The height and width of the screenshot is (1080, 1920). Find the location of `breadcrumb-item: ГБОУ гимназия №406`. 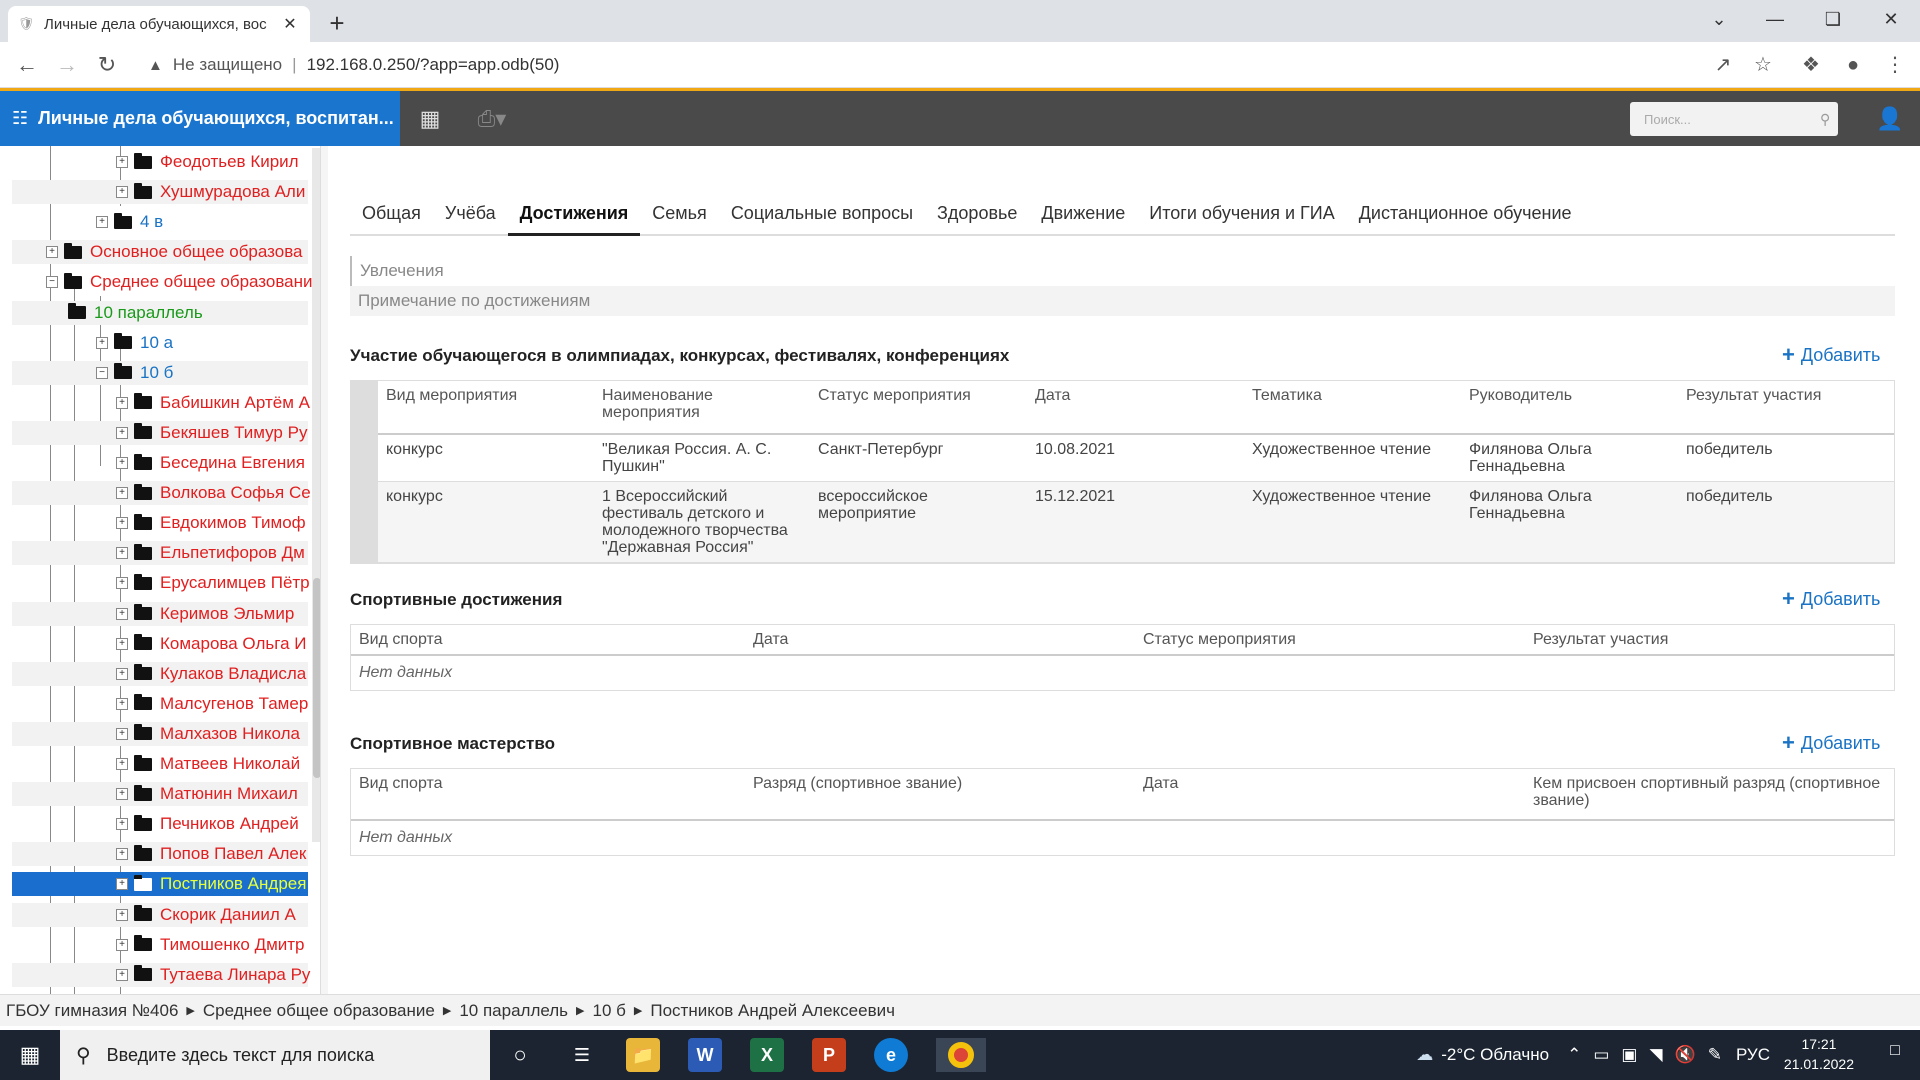

breadcrumb-item: ГБОУ гимназия №406 is located at coordinates (92, 1011).